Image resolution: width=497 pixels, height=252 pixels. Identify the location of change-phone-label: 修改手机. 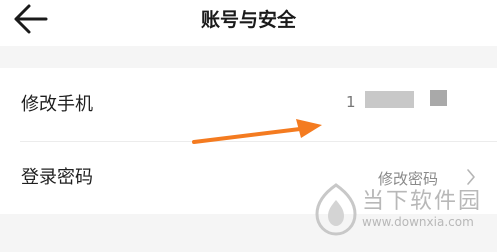
(57, 104).